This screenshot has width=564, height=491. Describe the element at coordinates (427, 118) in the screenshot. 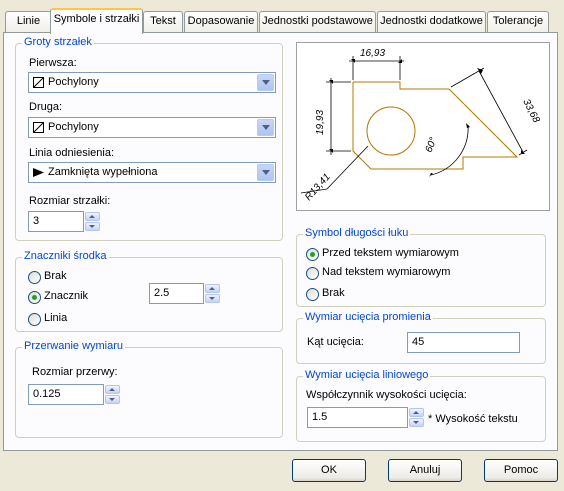

I see `preview-ticks` at that location.